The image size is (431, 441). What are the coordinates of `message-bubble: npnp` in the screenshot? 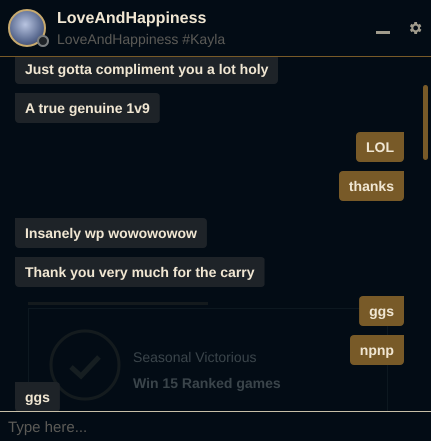 It's located at (377, 350).